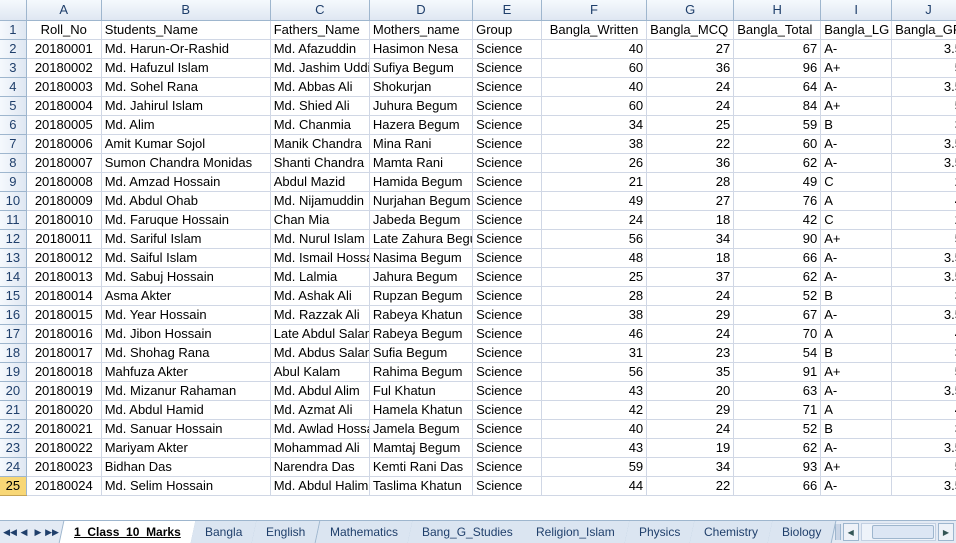 This screenshot has height=543, width=956. Describe the element at coordinates (186, 106) in the screenshot. I see `cell: Md. Jahirul Islam` at that location.